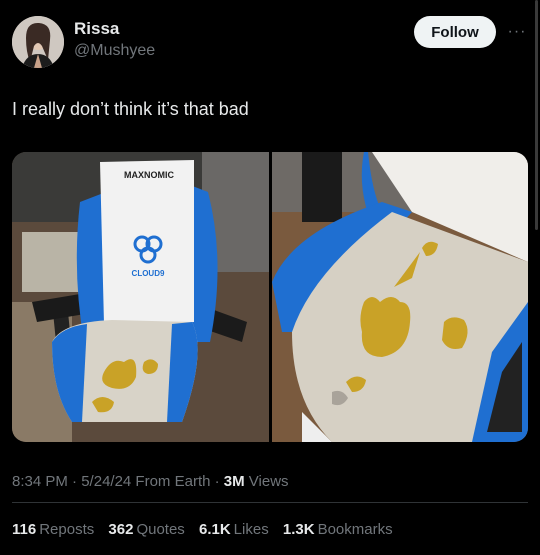 Image resolution: width=540 pixels, height=555 pixels. I want to click on quotes-label: Quotes, so click(160, 529).